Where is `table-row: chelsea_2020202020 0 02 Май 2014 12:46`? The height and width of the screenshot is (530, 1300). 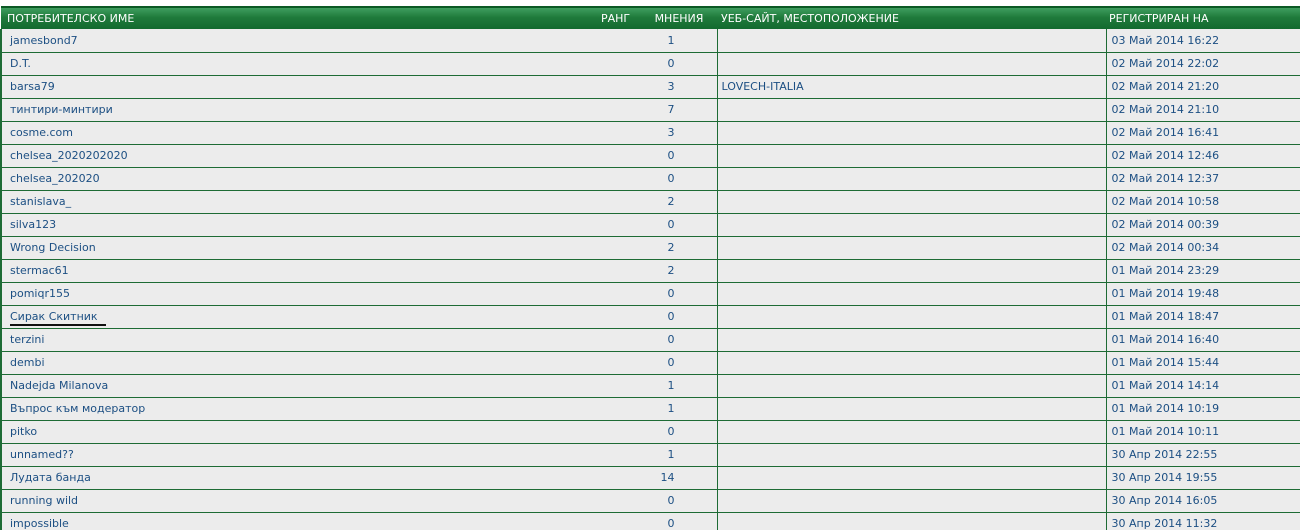 table-row: chelsea_2020202020 0 02 Май 2014 12:46 is located at coordinates (650, 156).